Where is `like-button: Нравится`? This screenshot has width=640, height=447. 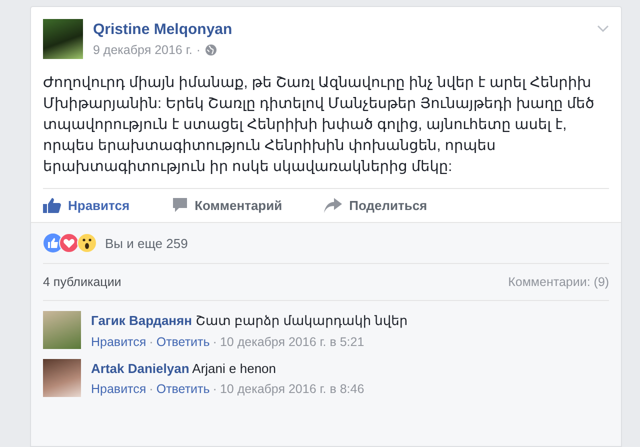
like-button: Нравится is located at coordinates (86, 205).